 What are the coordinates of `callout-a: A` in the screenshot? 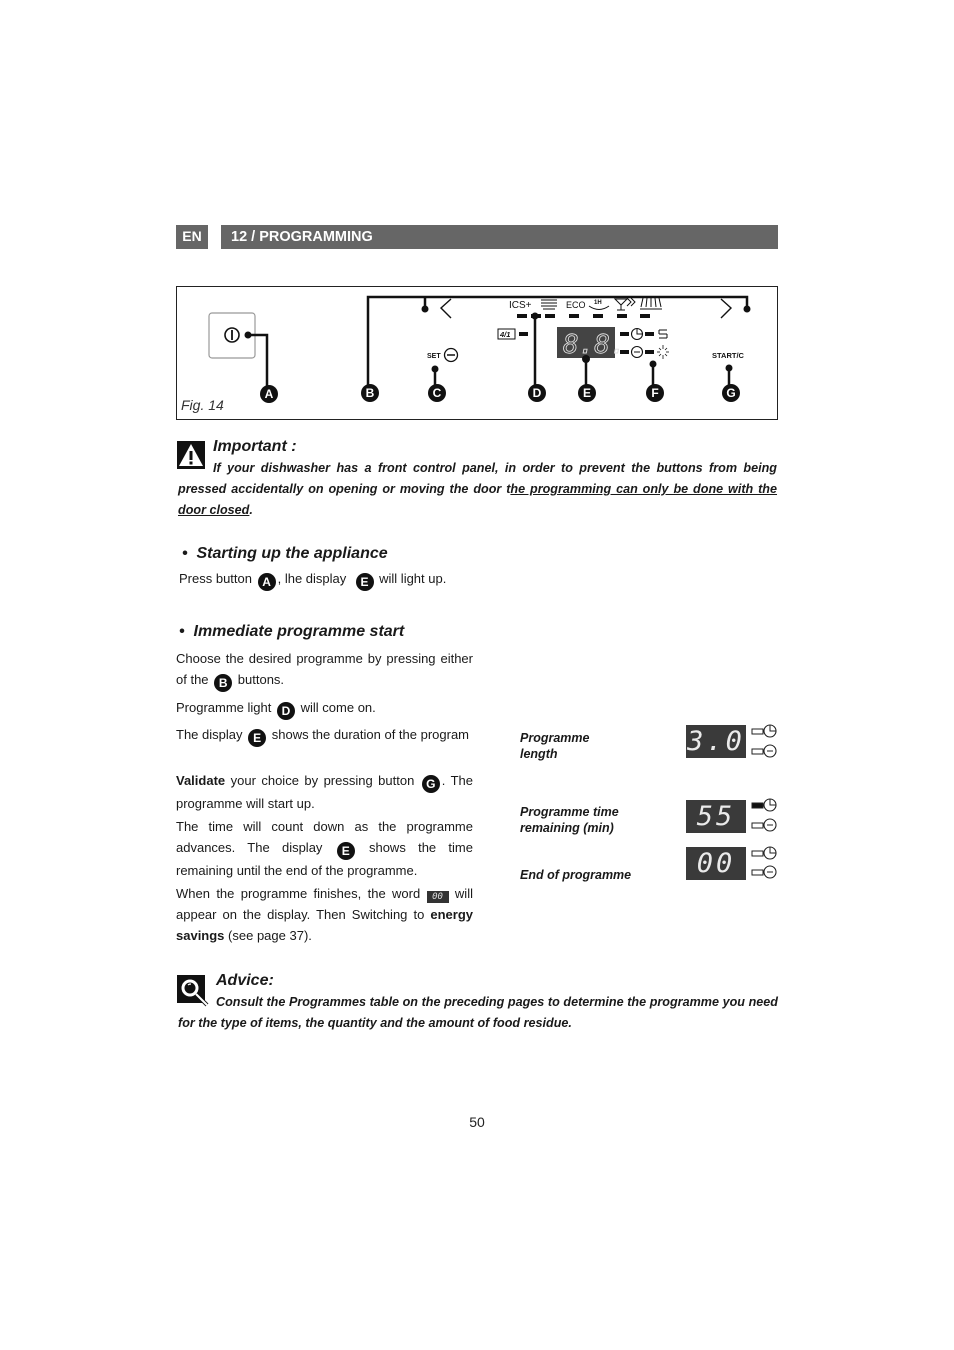 It's located at (269, 394).